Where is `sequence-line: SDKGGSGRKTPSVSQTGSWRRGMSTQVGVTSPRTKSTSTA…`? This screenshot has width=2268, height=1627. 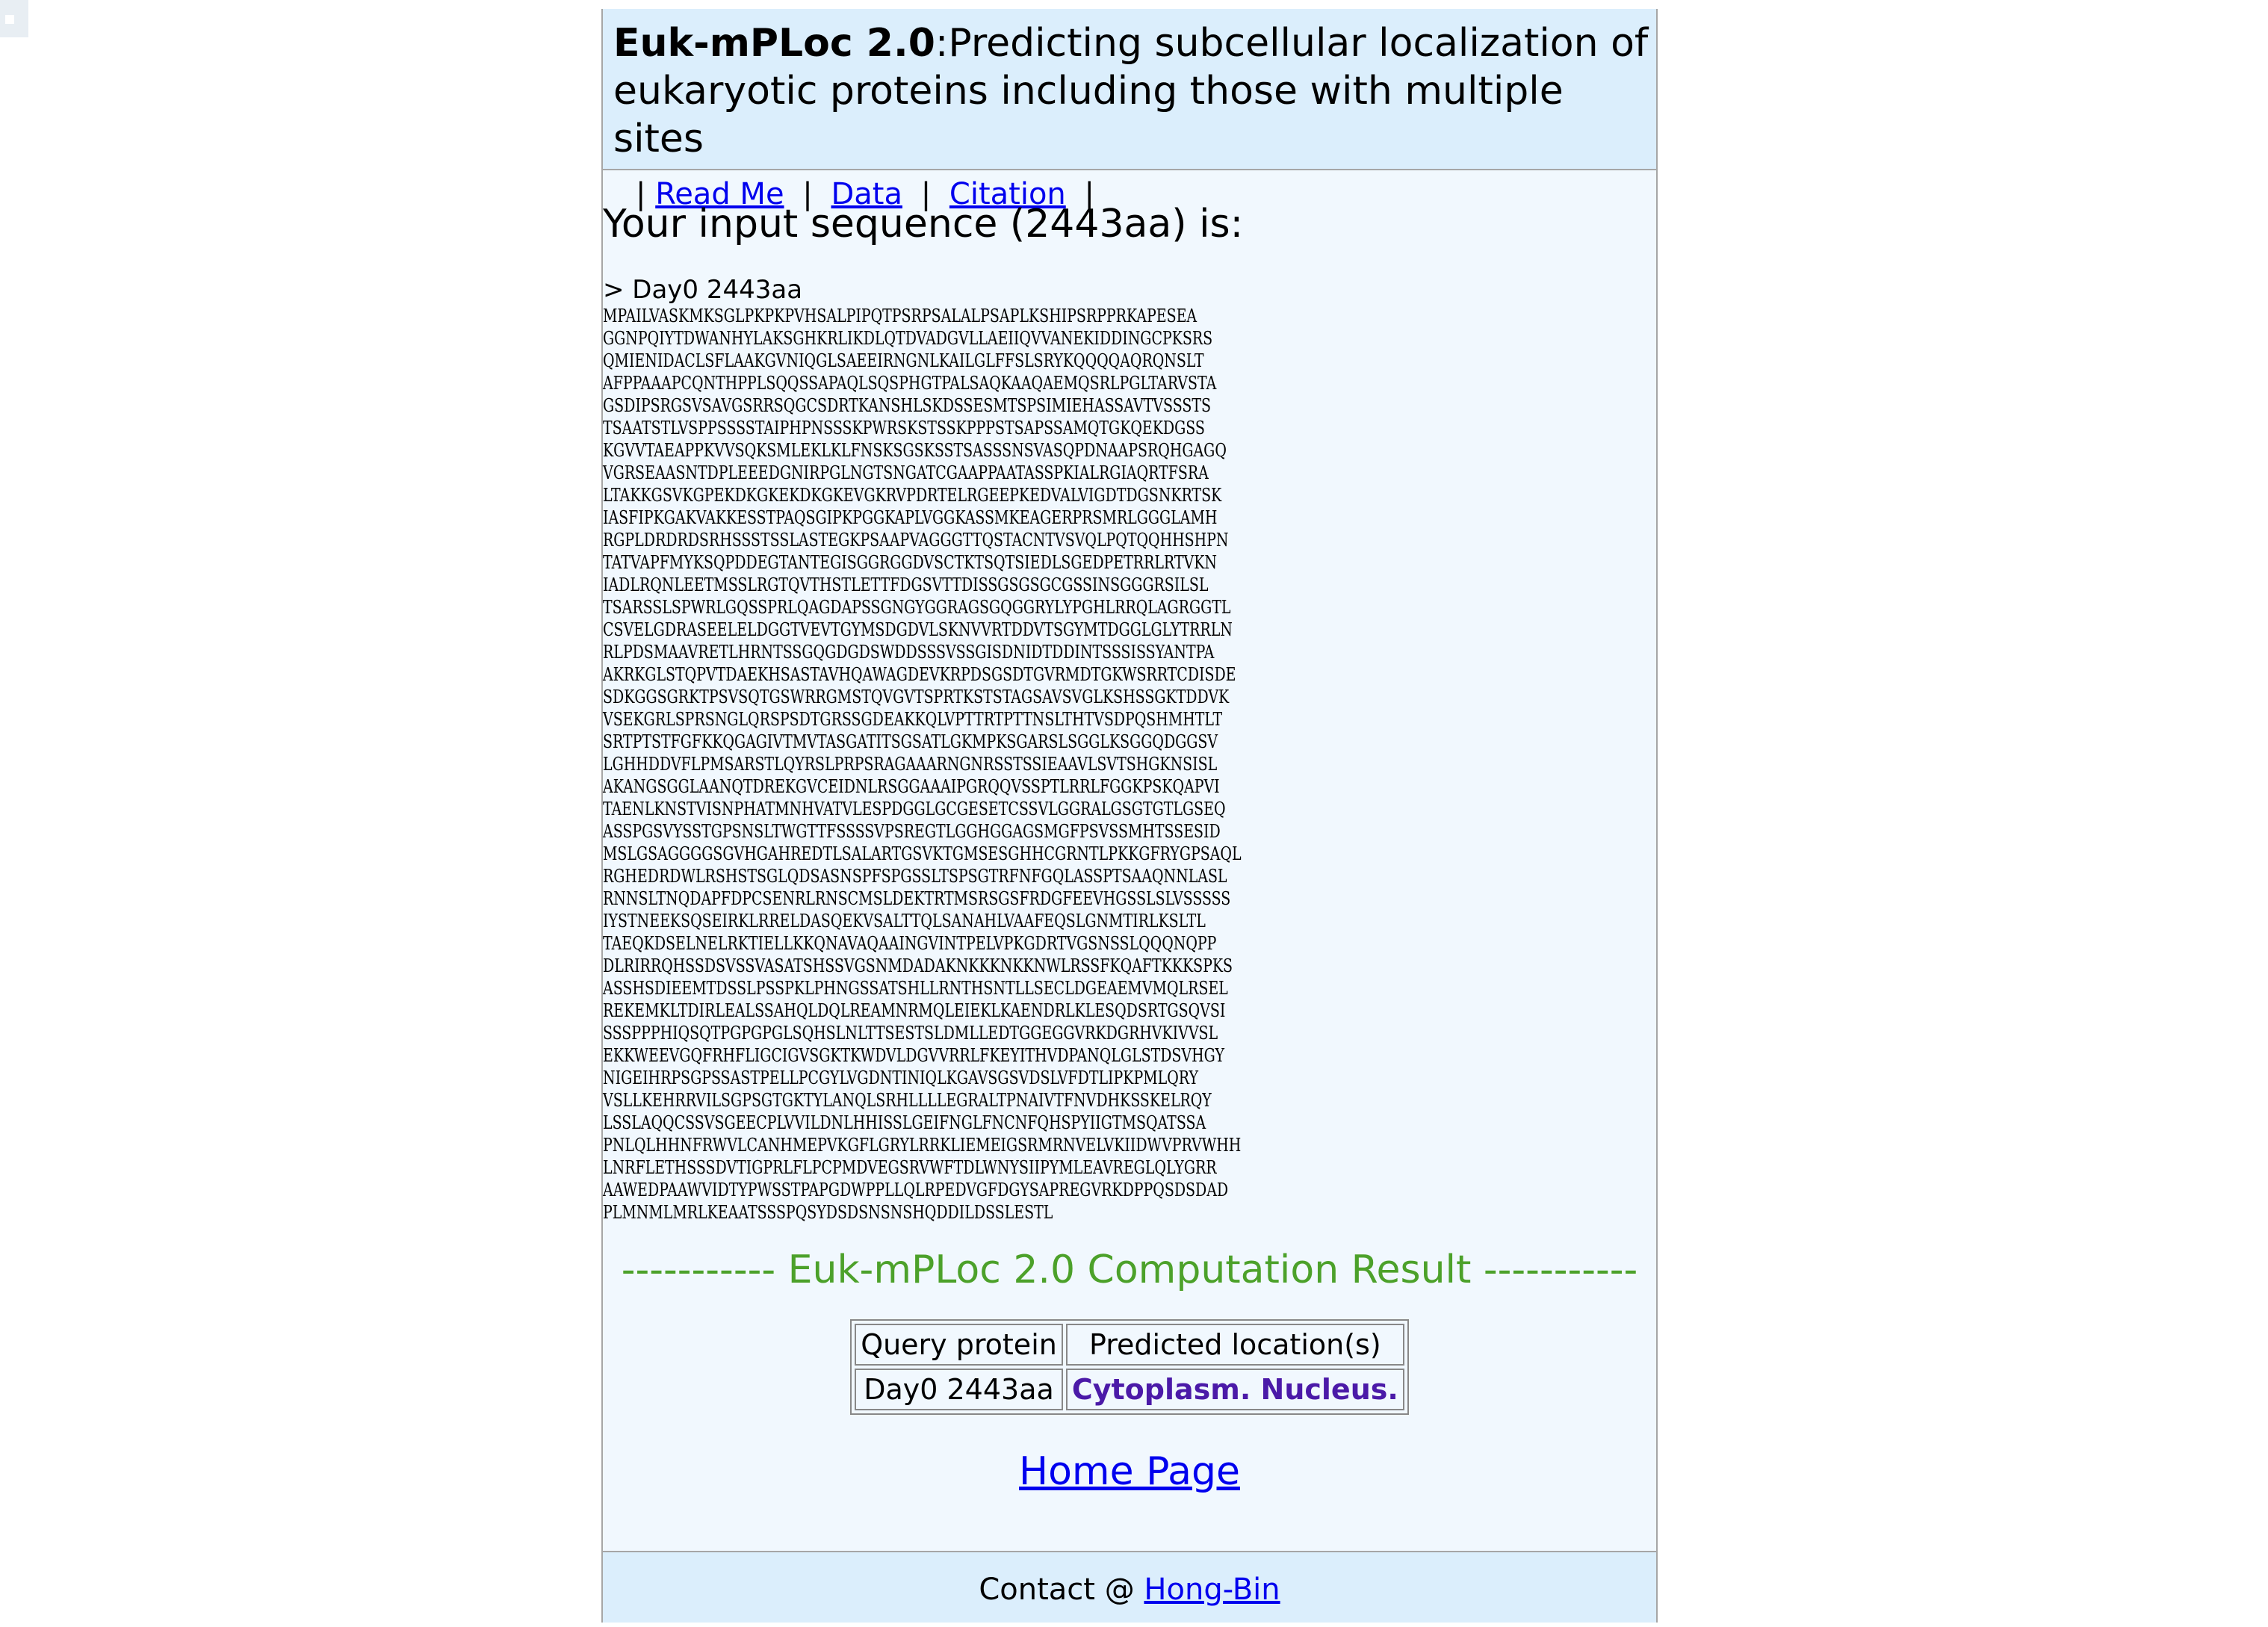
sequence-line: SDKGGSGRKTPSVSQTGSWRRGMSTQVGVTSPRTKSTSTA… is located at coordinates (916, 697).